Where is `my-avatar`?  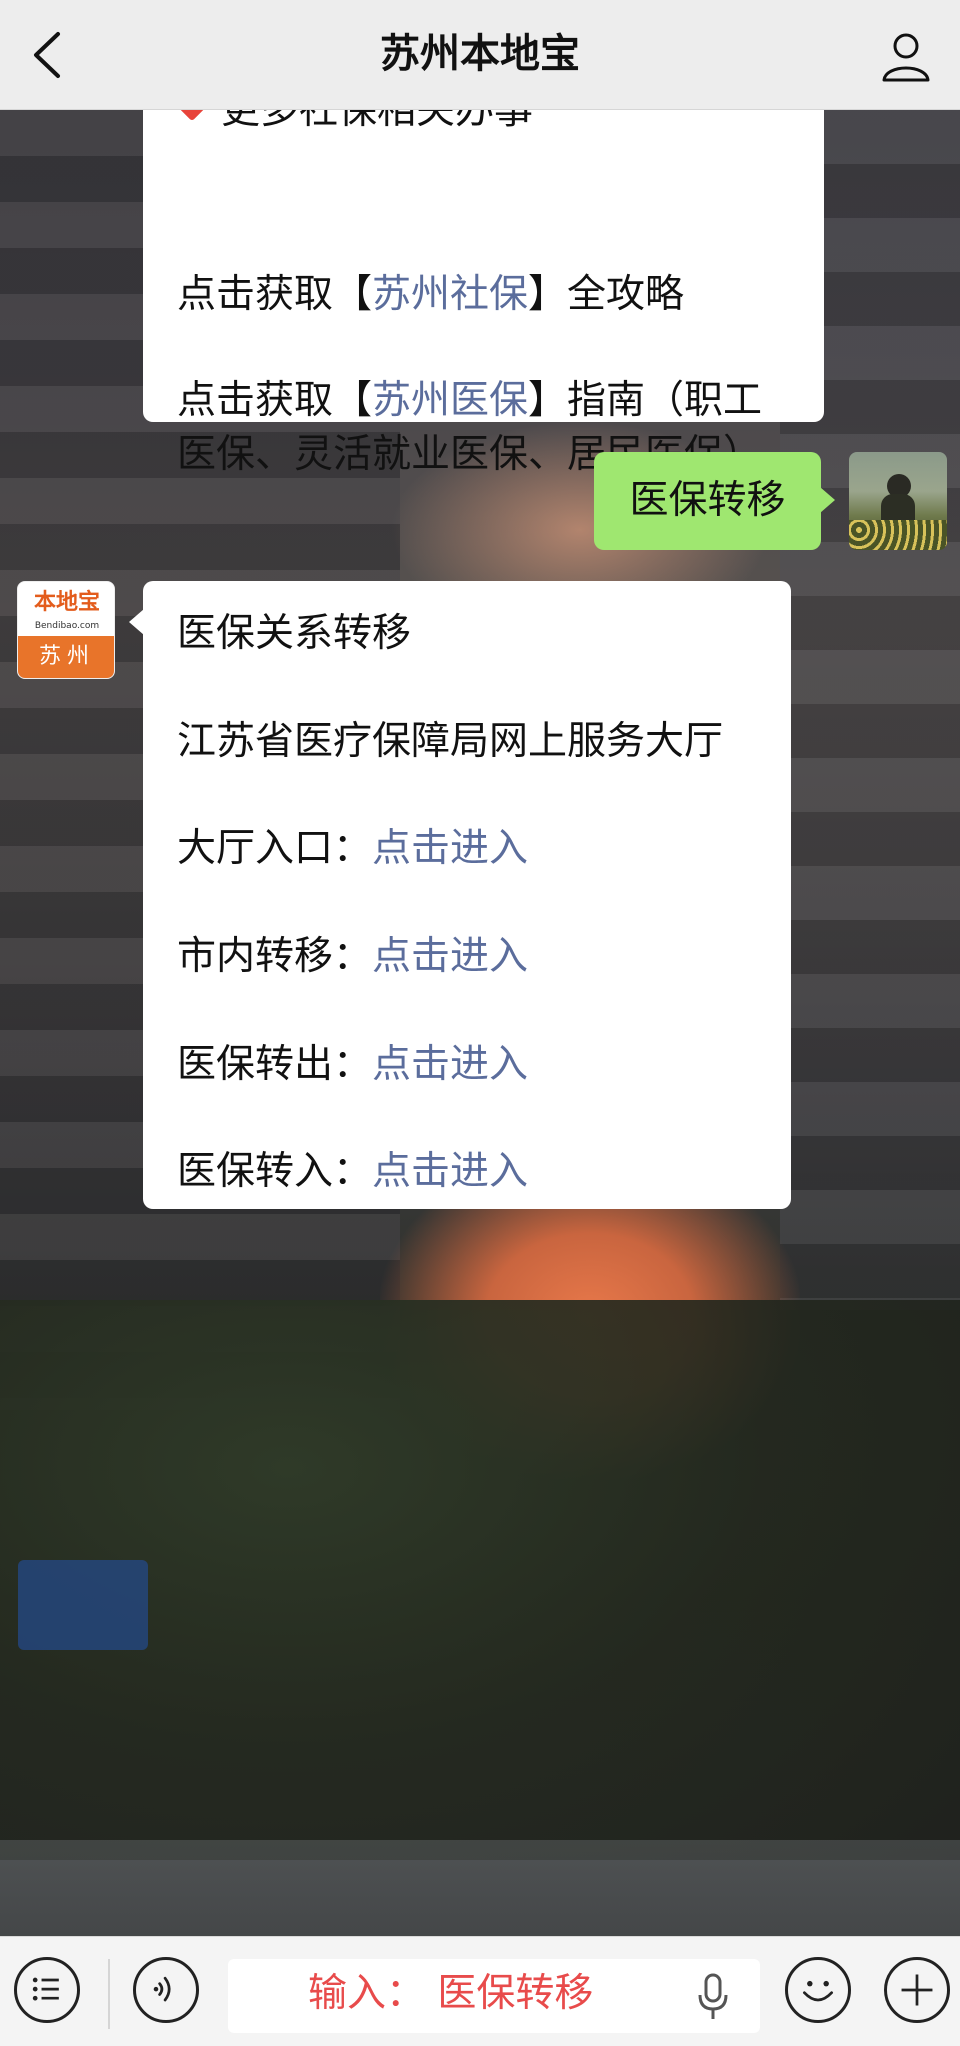 my-avatar is located at coordinates (898, 501).